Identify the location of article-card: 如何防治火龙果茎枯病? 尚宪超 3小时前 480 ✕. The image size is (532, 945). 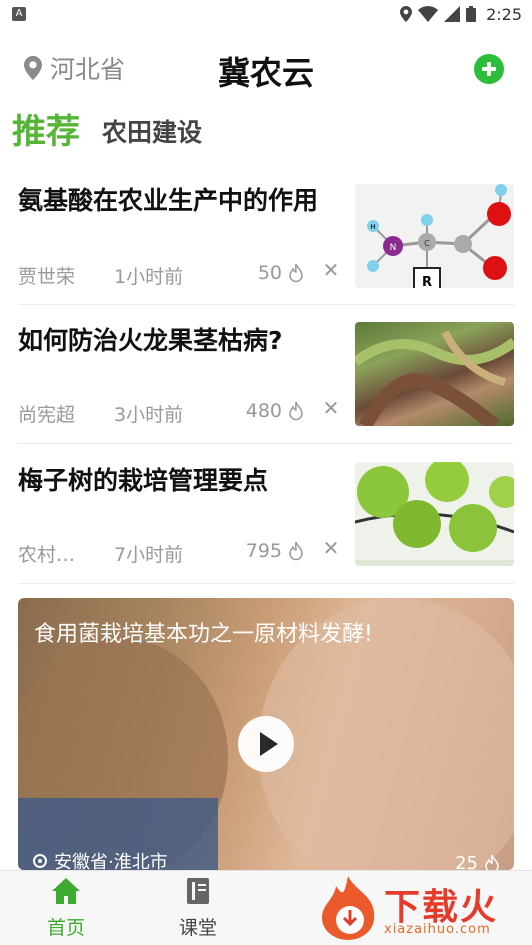
(266, 382).